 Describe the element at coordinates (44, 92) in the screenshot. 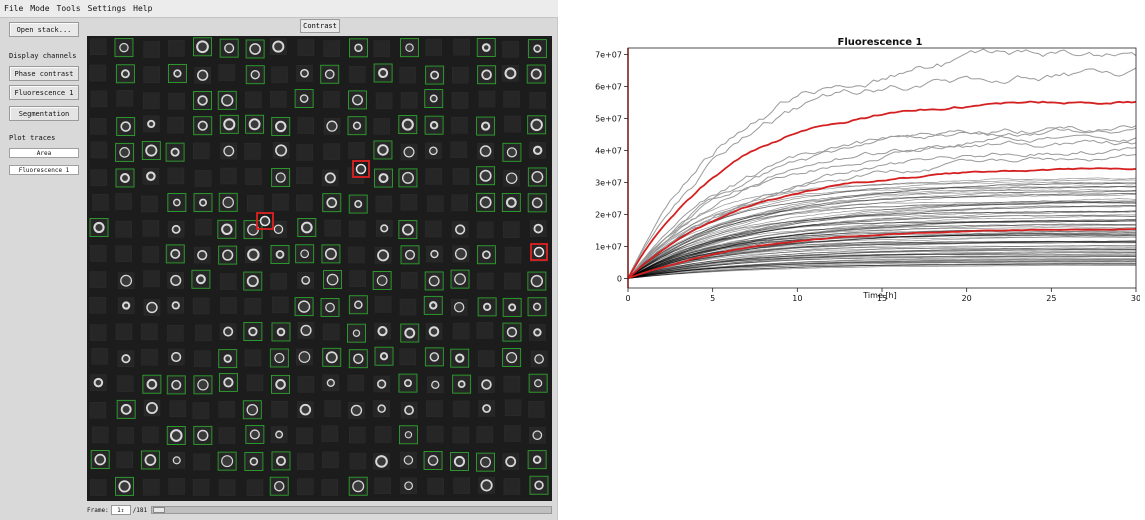

I see `channel-fluorescence-1-button: Fluorescence 1` at that location.